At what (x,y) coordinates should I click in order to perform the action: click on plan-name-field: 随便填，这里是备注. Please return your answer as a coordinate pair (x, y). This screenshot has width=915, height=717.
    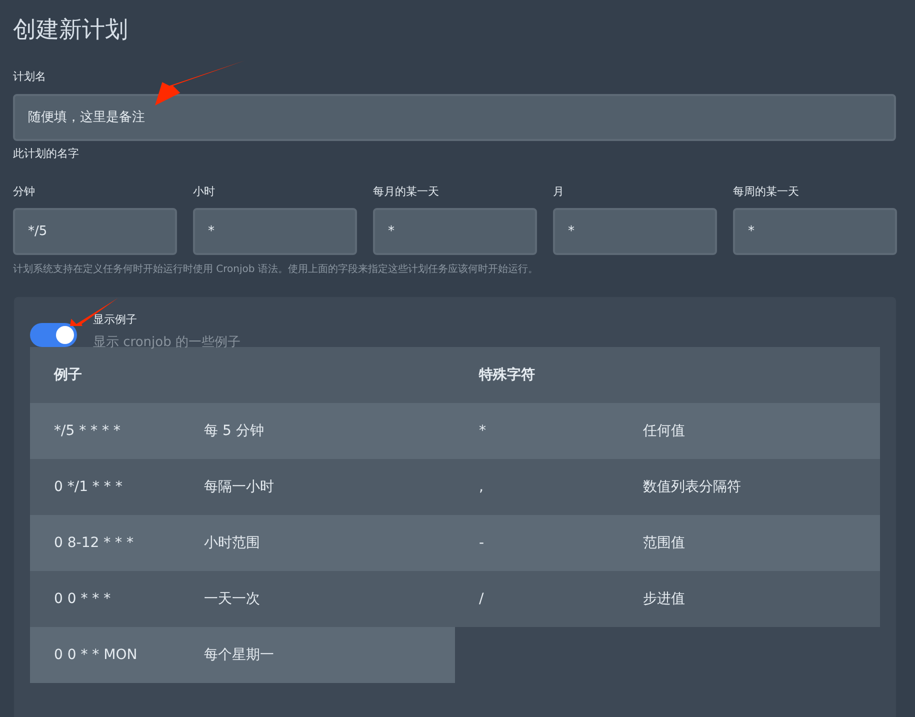
    Looking at the image, I should click on (454, 117).